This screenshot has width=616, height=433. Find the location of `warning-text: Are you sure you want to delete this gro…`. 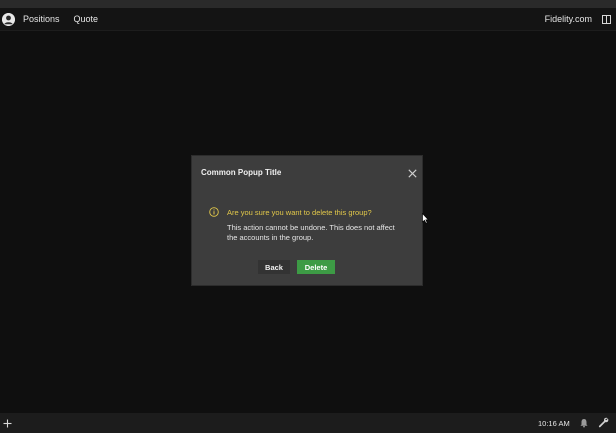

warning-text: Are you sure you want to delete this gro… is located at coordinates (299, 212).